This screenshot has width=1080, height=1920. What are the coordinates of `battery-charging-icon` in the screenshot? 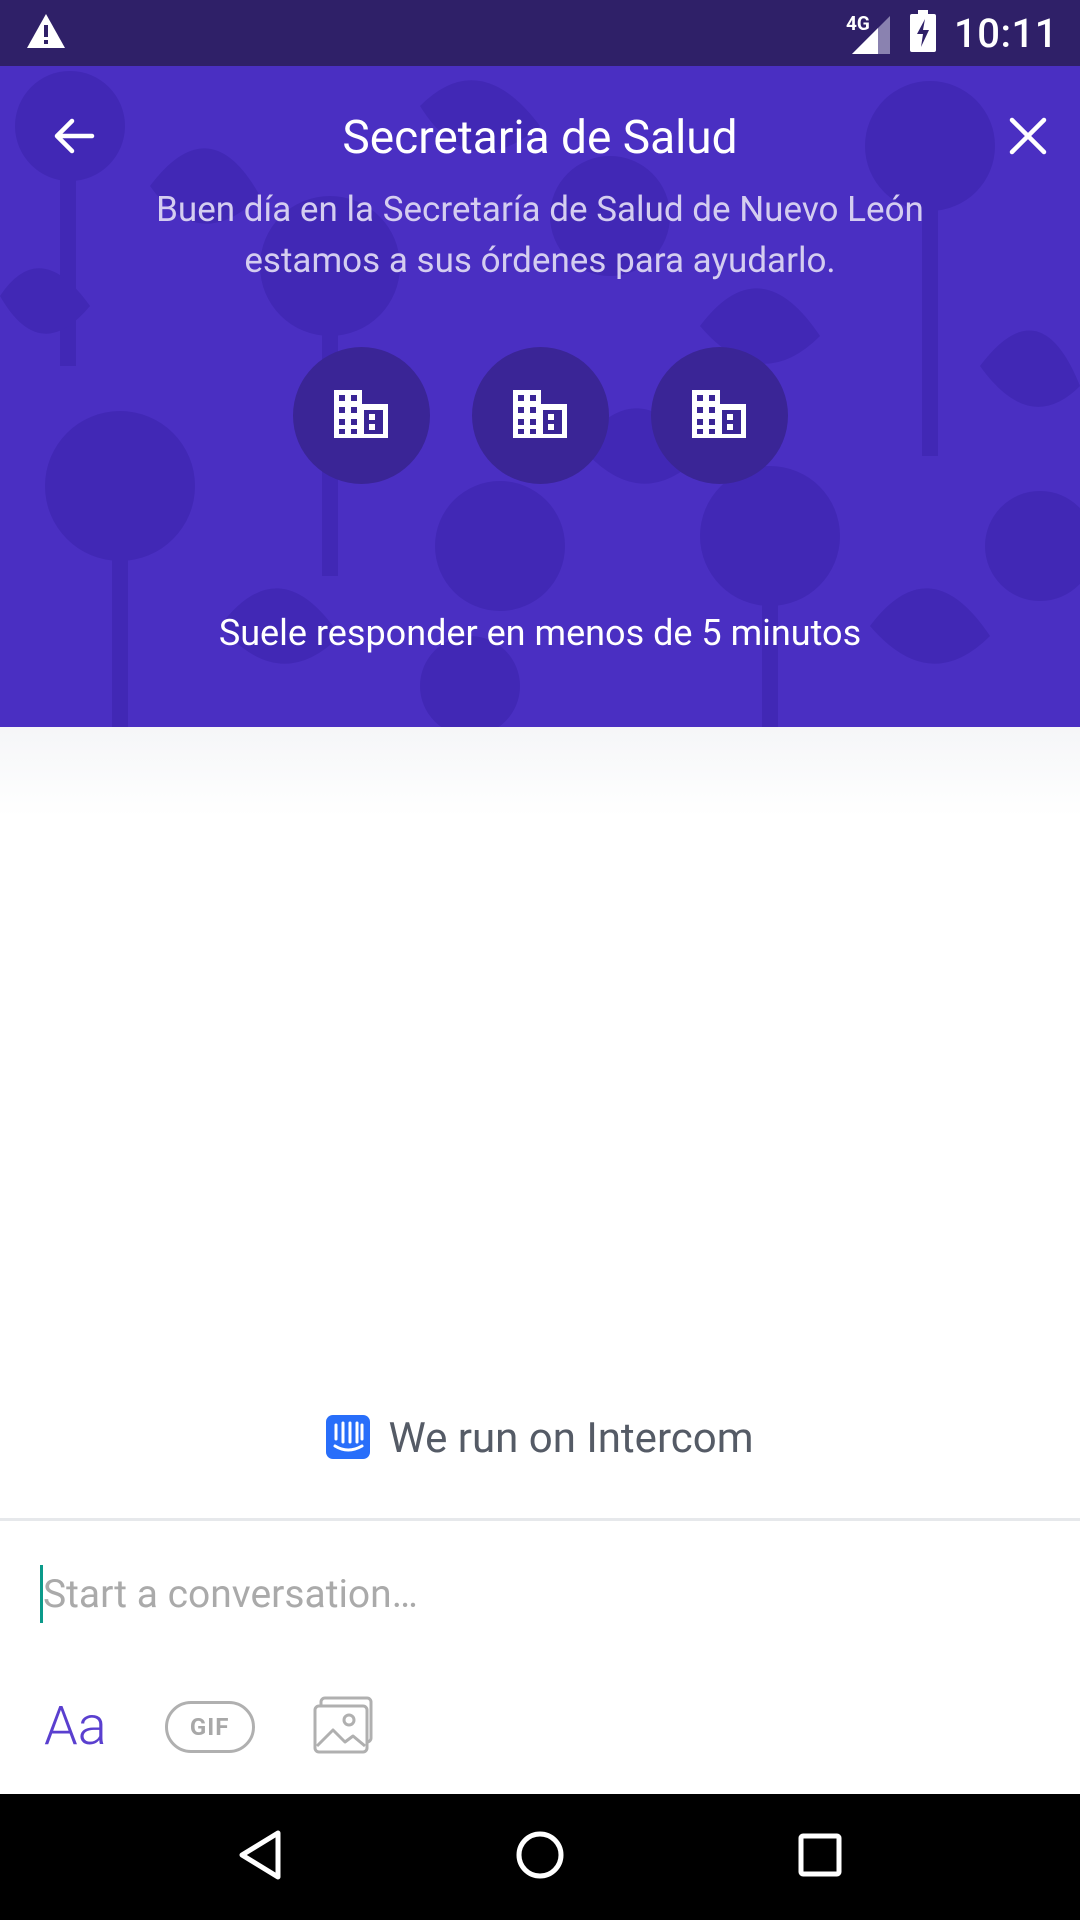 It's located at (923, 33).